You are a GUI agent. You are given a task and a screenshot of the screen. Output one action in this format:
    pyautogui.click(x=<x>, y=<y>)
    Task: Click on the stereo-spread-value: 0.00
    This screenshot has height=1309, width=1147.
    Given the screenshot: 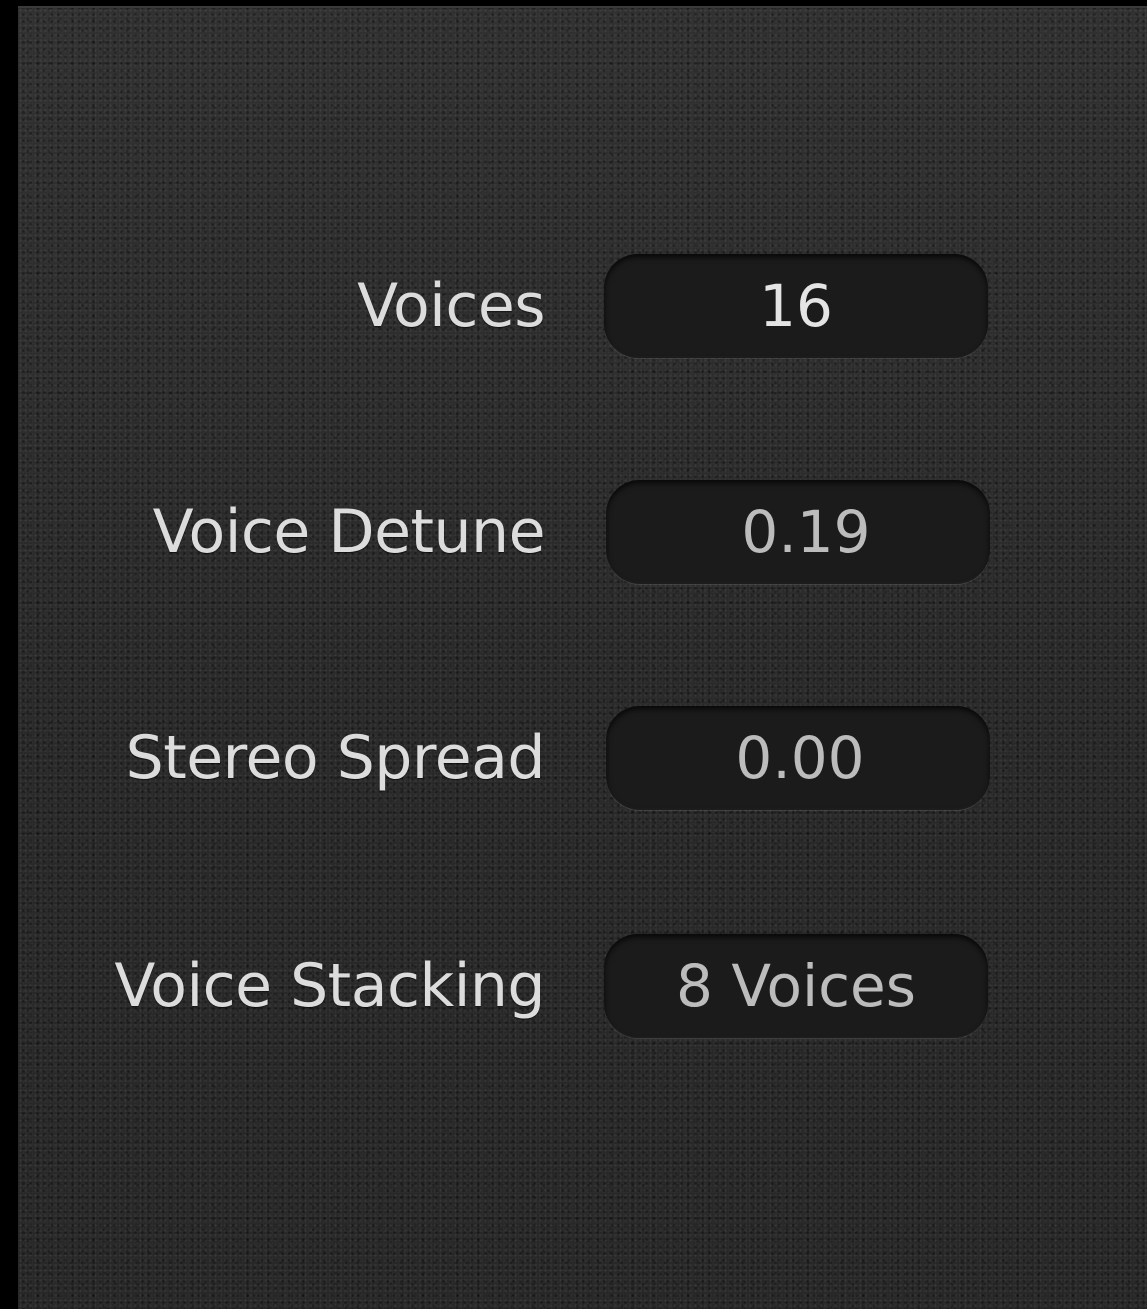 What is the action you would take?
    pyautogui.click(x=800, y=758)
    